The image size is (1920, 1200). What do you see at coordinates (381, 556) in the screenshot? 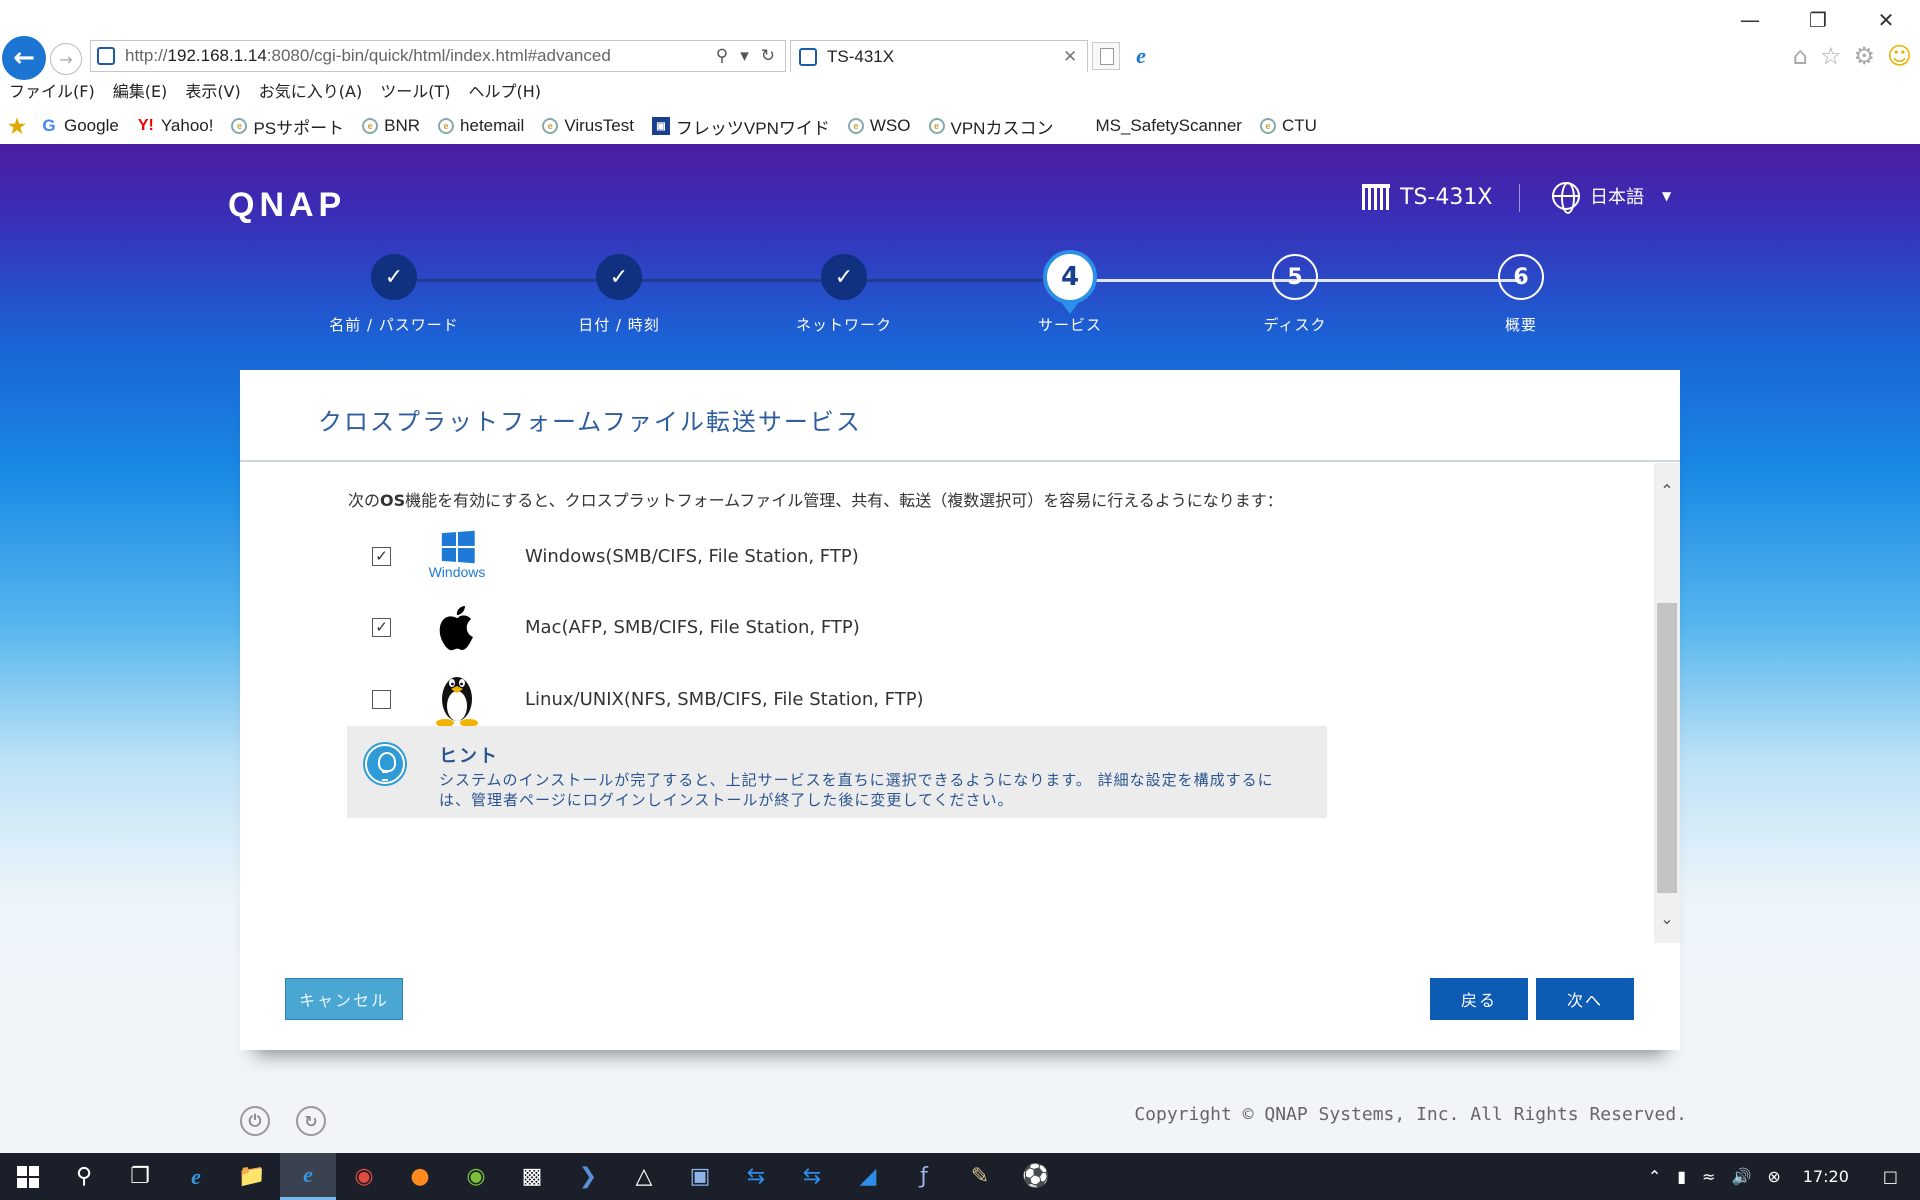
I see `windows-checkbox: ✓` at bounding box center [381, 556].